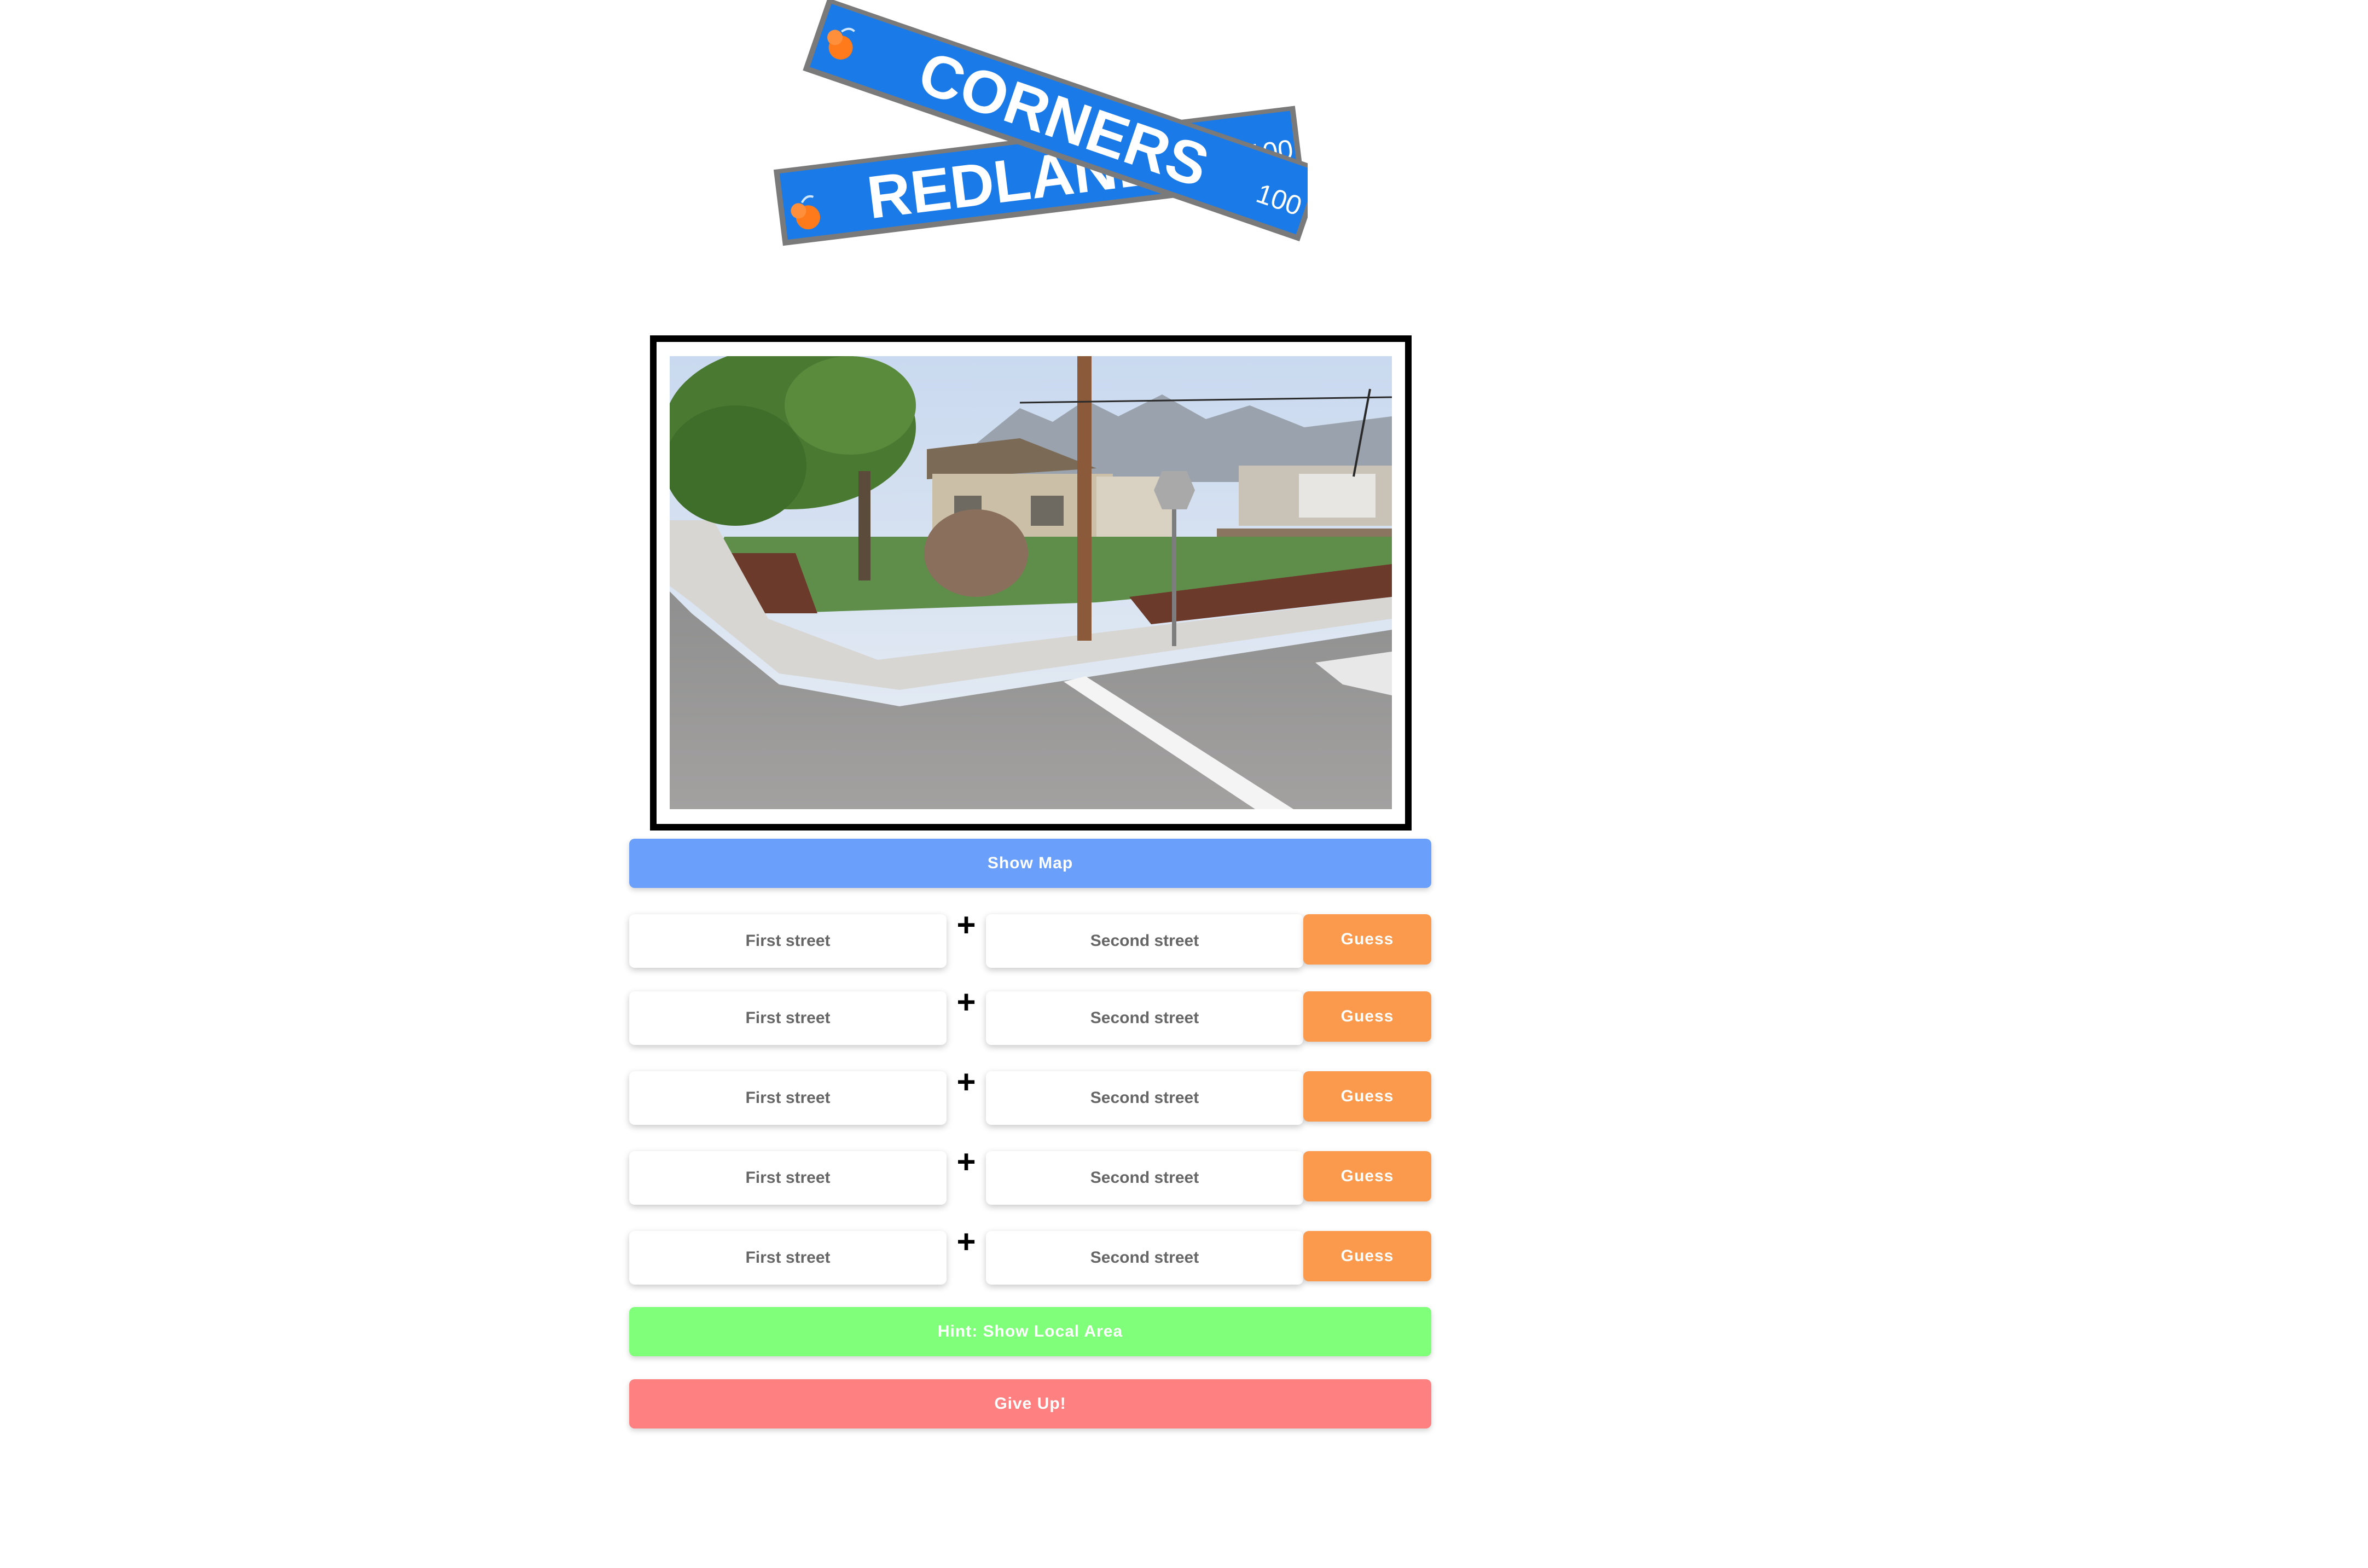 The width and height of the screenshot is (2368, 1568). What do you see at coordinates (1030, 1403) in the screenshot?
I see `give-up-button: Give Up!` at bounding box center [1030, 1403].